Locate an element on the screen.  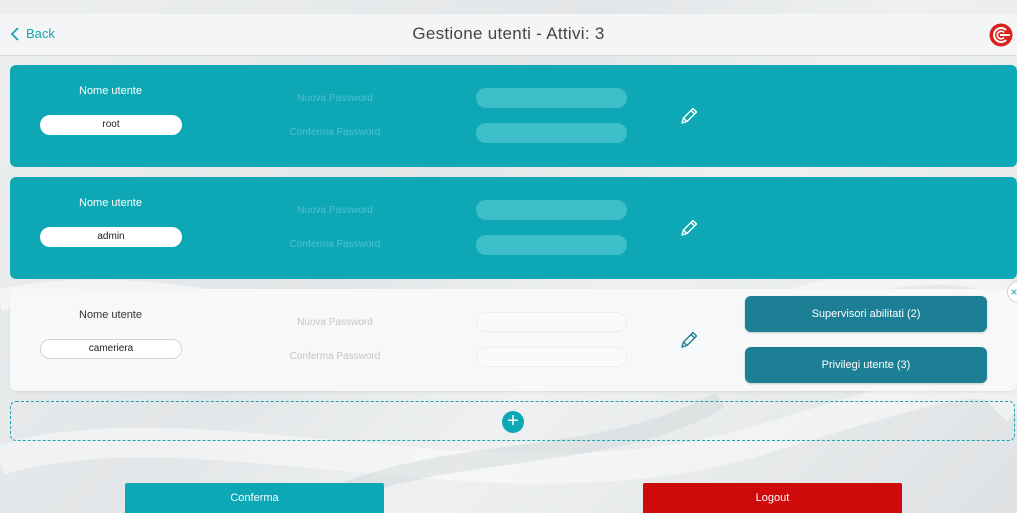
privileges-button: Privilegi utente (3) is located at coordinates (866, 365).